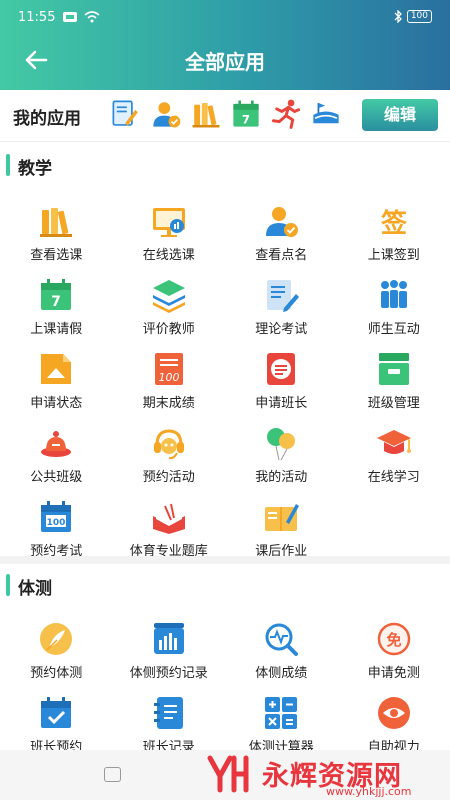 This screenshot has width=450, height=800. What do you see at coordinates (56, 387) in the screenshot?
I see `app-tile: 申请状态` at bounding box center [56, 387].